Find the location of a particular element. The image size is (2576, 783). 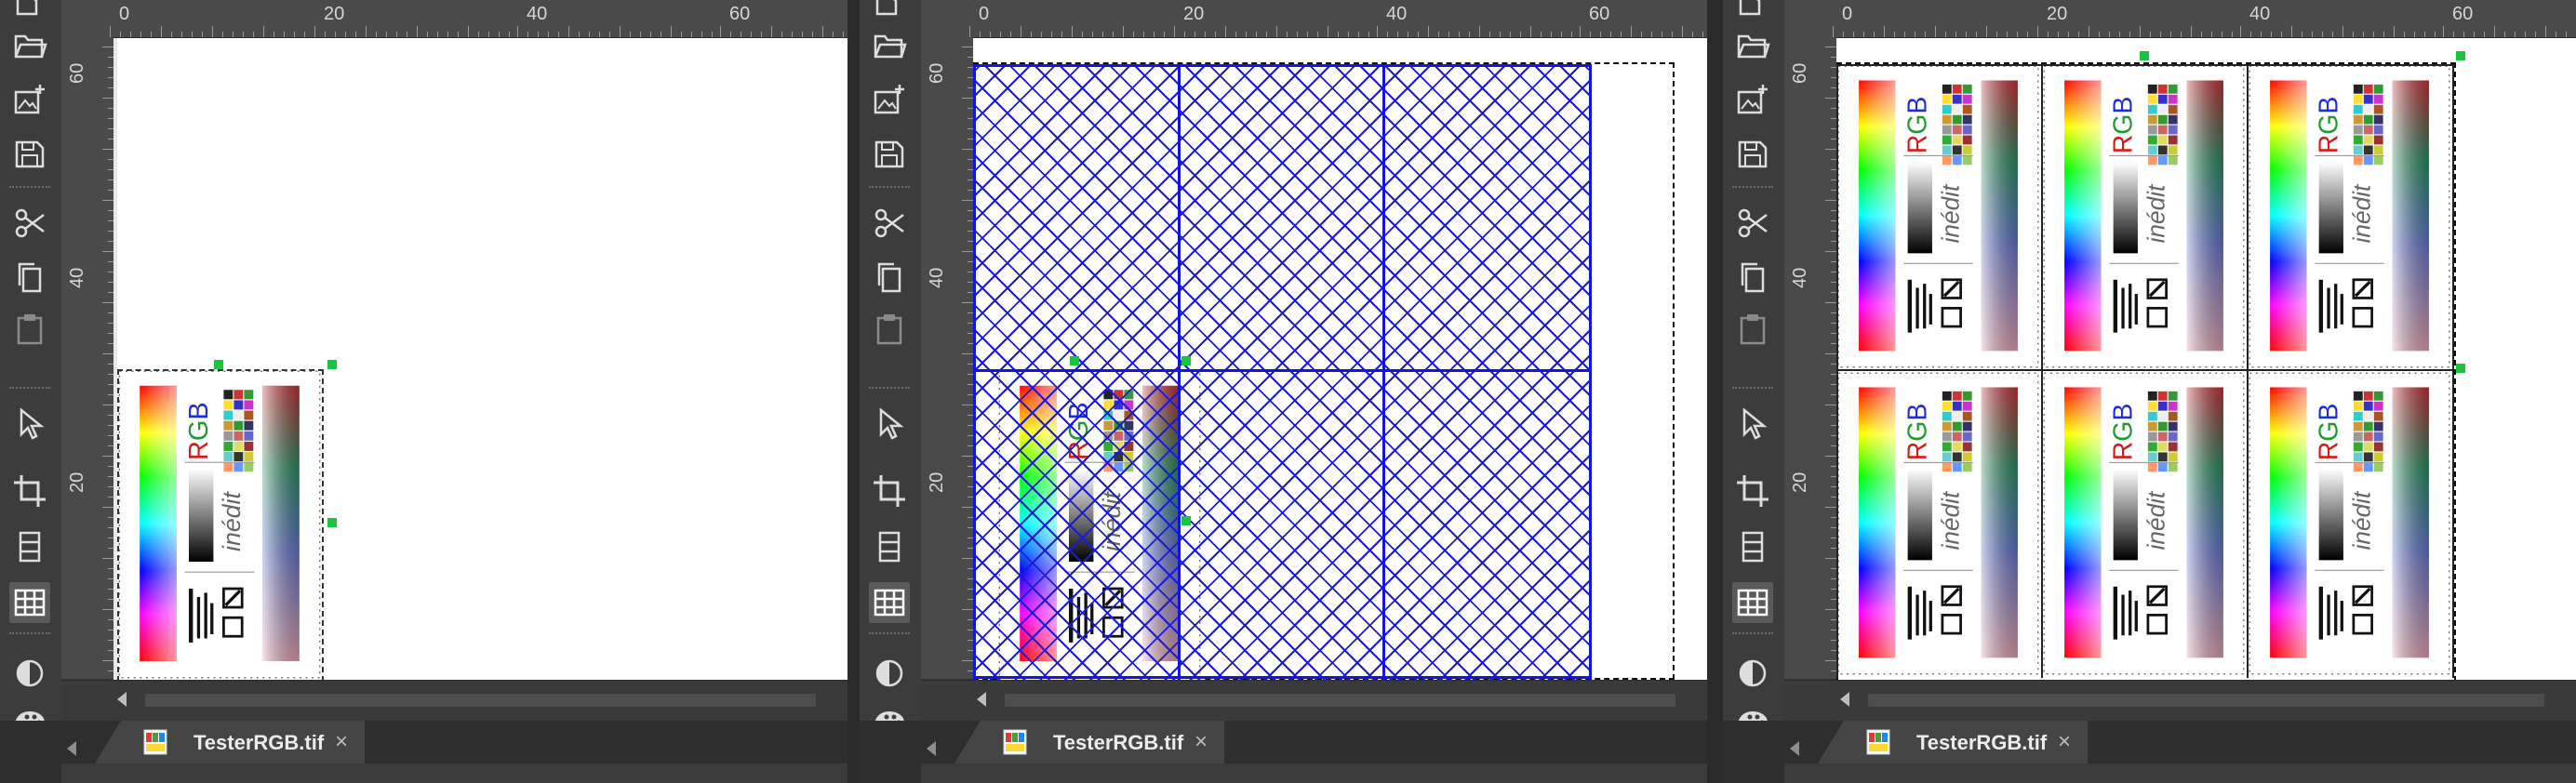

document-tabbar: TesterRGB.tif × is located at coordinates (2149, 752).